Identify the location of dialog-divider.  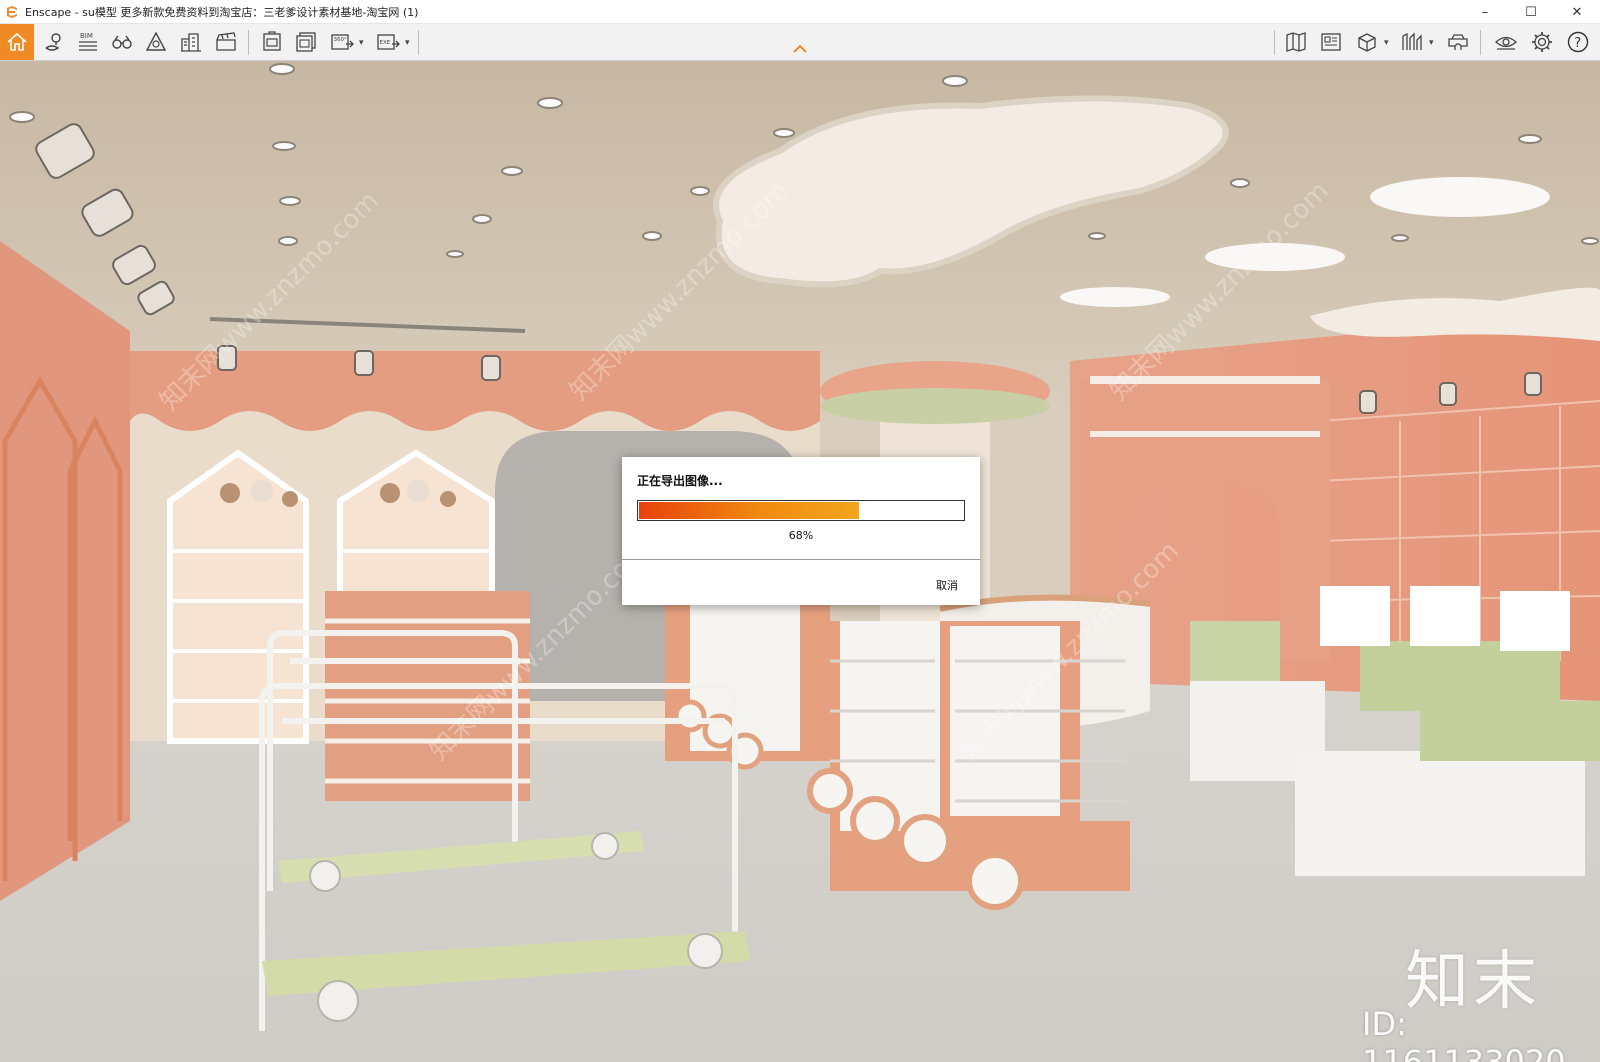
(801, 559).